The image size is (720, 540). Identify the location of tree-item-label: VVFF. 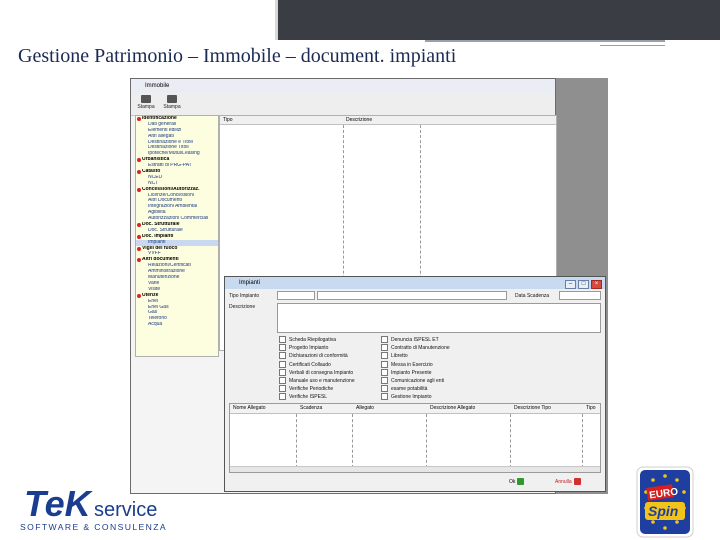
(154, 254).